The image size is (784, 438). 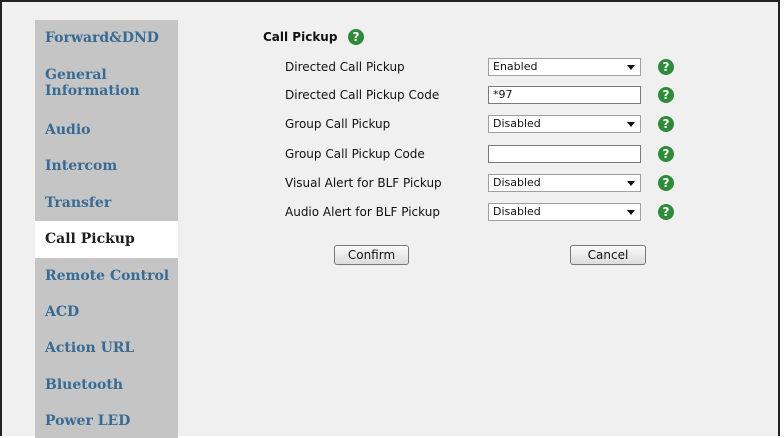 What do you see at coordinates (564, 183) in the screenshot?
I see `visual-alert-blf-pickup-select: Disabled` at bounding box center [564, 183].